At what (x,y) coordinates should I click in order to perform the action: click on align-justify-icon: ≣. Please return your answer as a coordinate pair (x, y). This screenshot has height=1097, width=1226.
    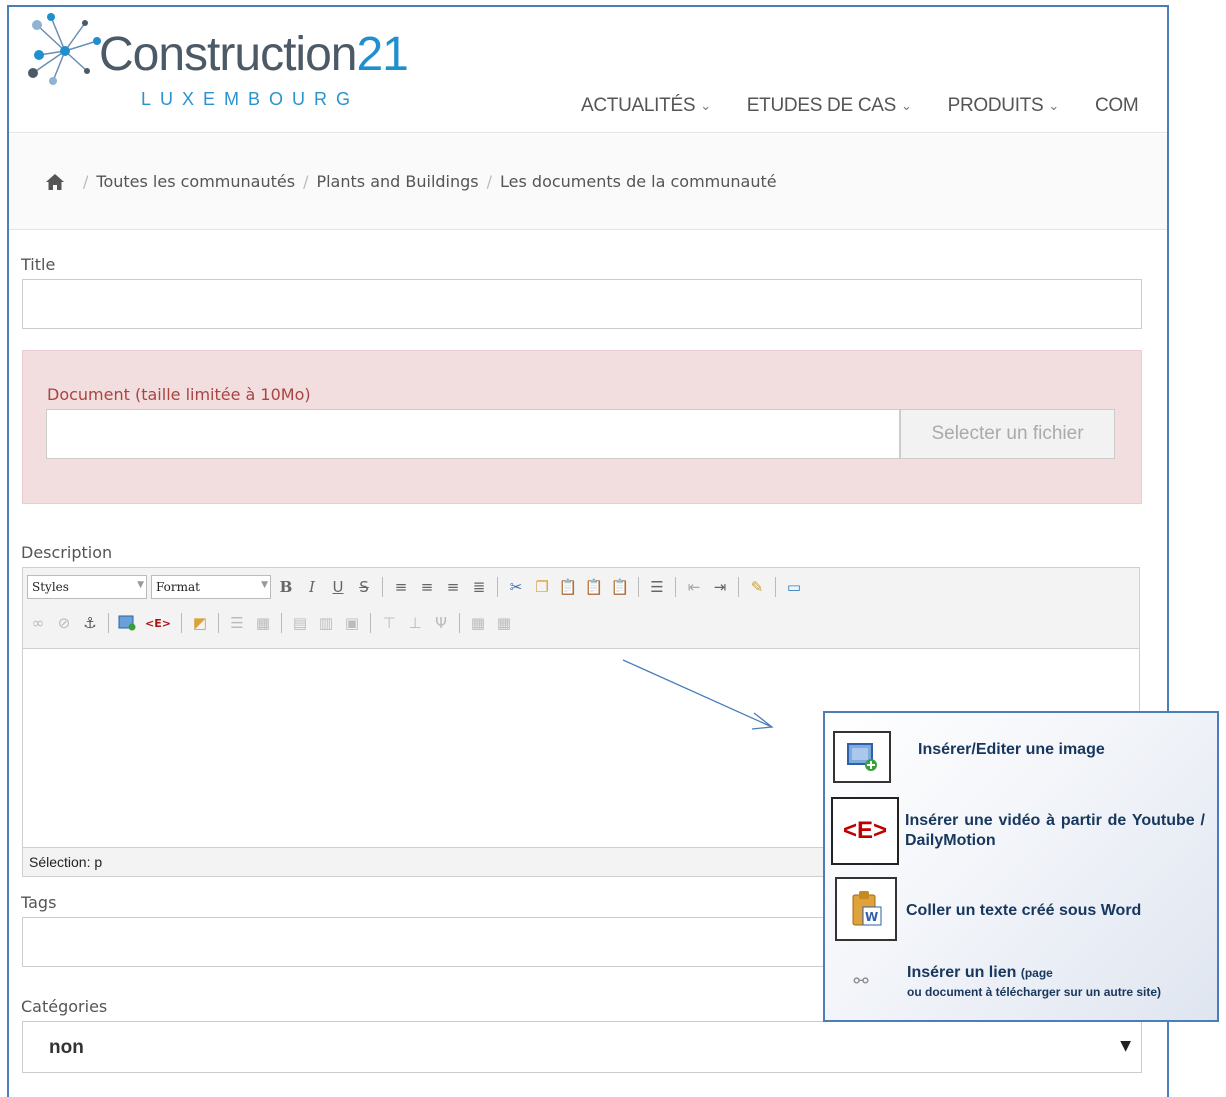
    Looking at the image, I should click on (479, 587).